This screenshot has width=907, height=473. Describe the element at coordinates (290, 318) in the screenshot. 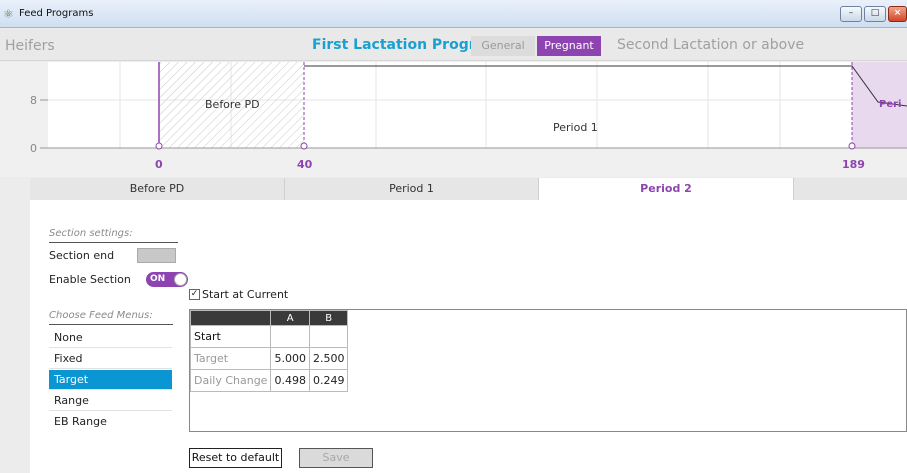

I see `column-header-a: A` at that location.